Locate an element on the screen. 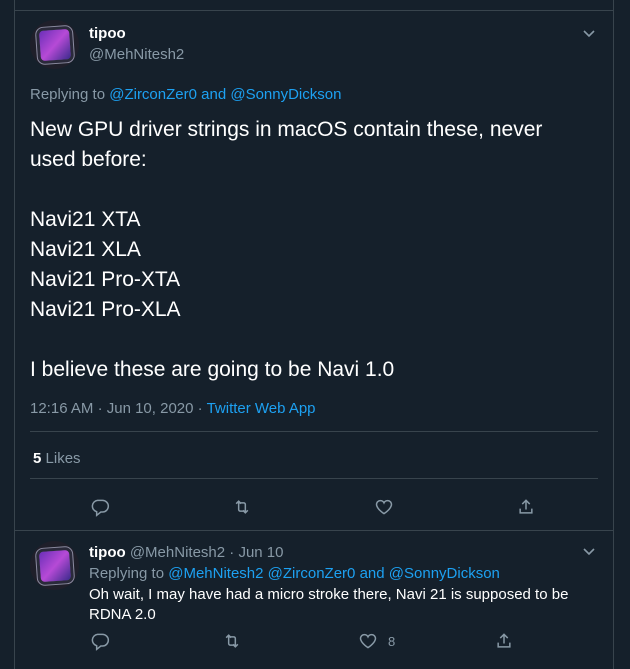 The width and height of the screenshot is (630, 669). source-app-link: Twitter Web App is located at coordinates (261, 408).